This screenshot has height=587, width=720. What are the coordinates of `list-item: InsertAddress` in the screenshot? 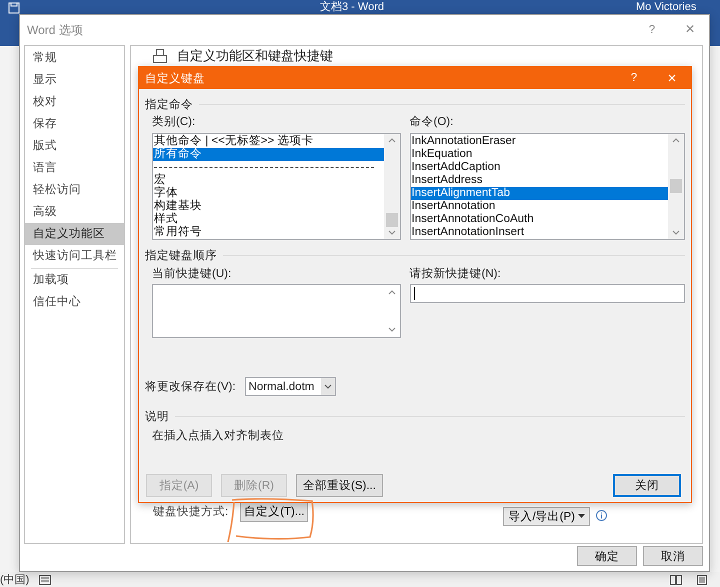 It's located at (539, 180).